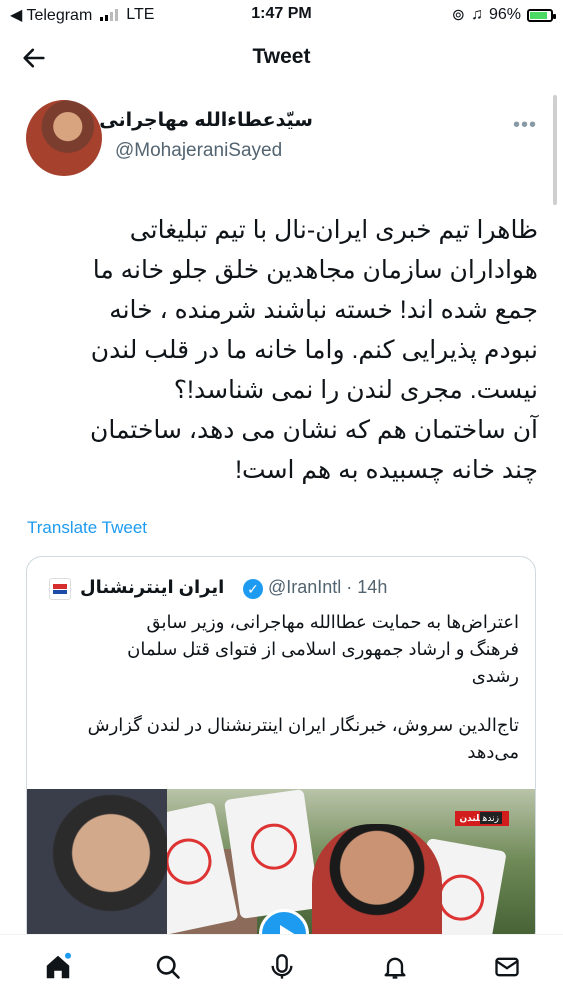 Image resolution: width=563 pixels, height=1001 pixels. Describe the element at coordinates (64, 138) in the screenshot. I see `avatar` at that location.